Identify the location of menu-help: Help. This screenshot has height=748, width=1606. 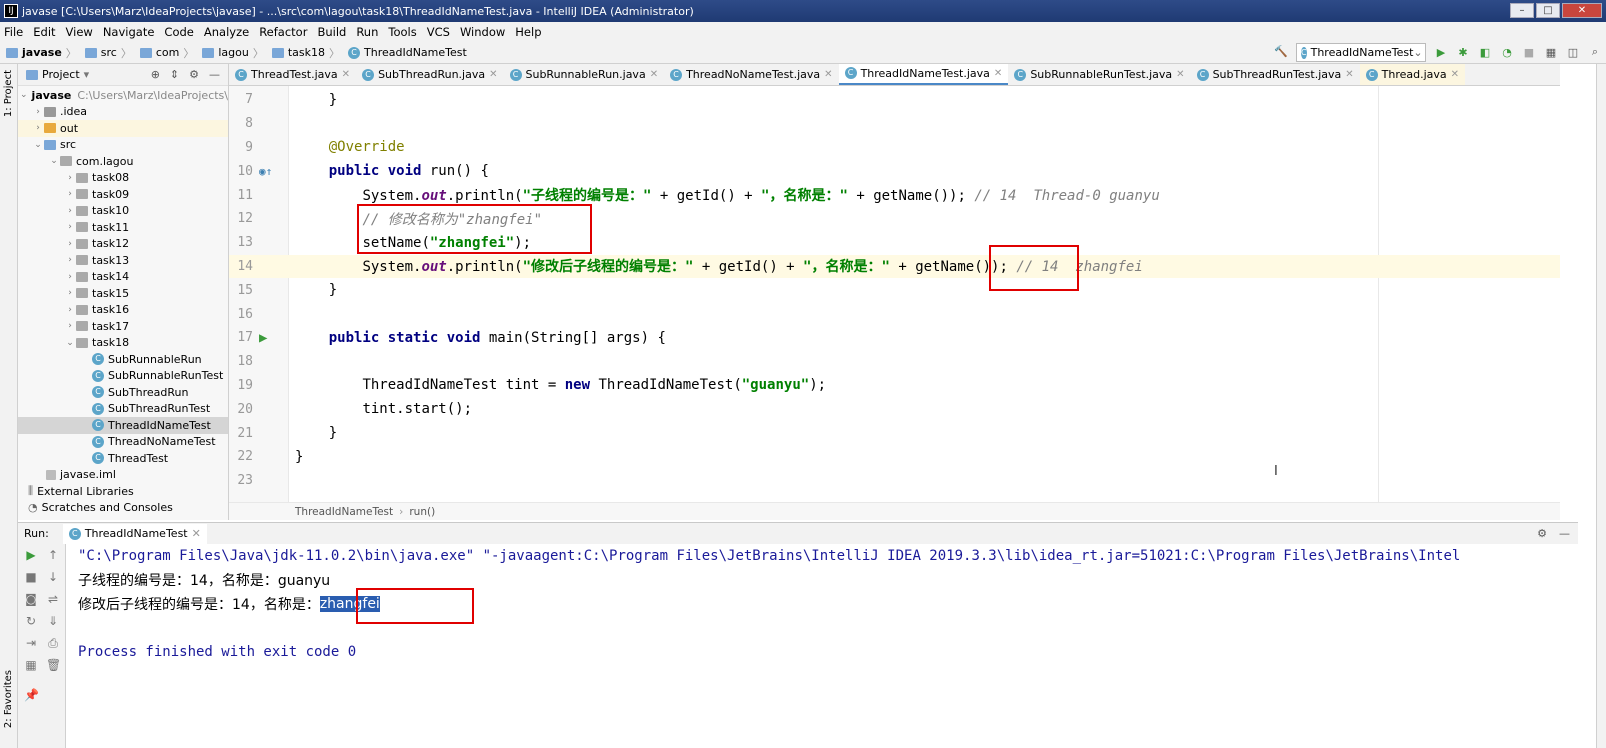
(528, 32).